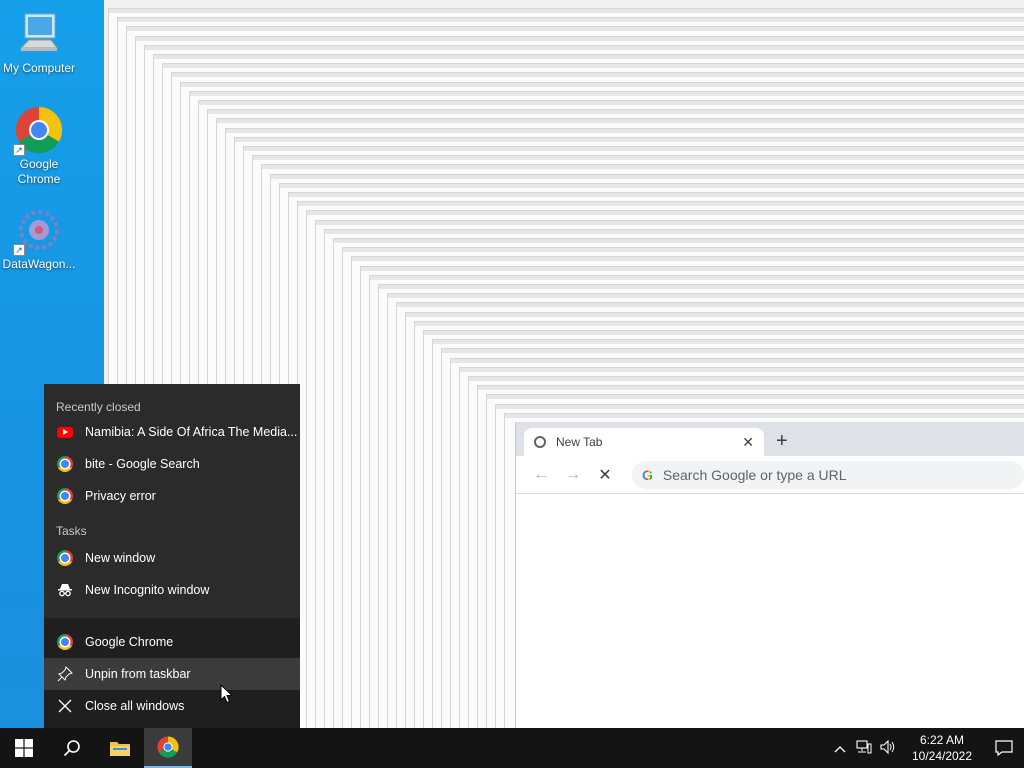  What do you see at coordinates (135, 706) in the screenshot?
I see `item-label: Close all windows` at bounding box center [135, 706].